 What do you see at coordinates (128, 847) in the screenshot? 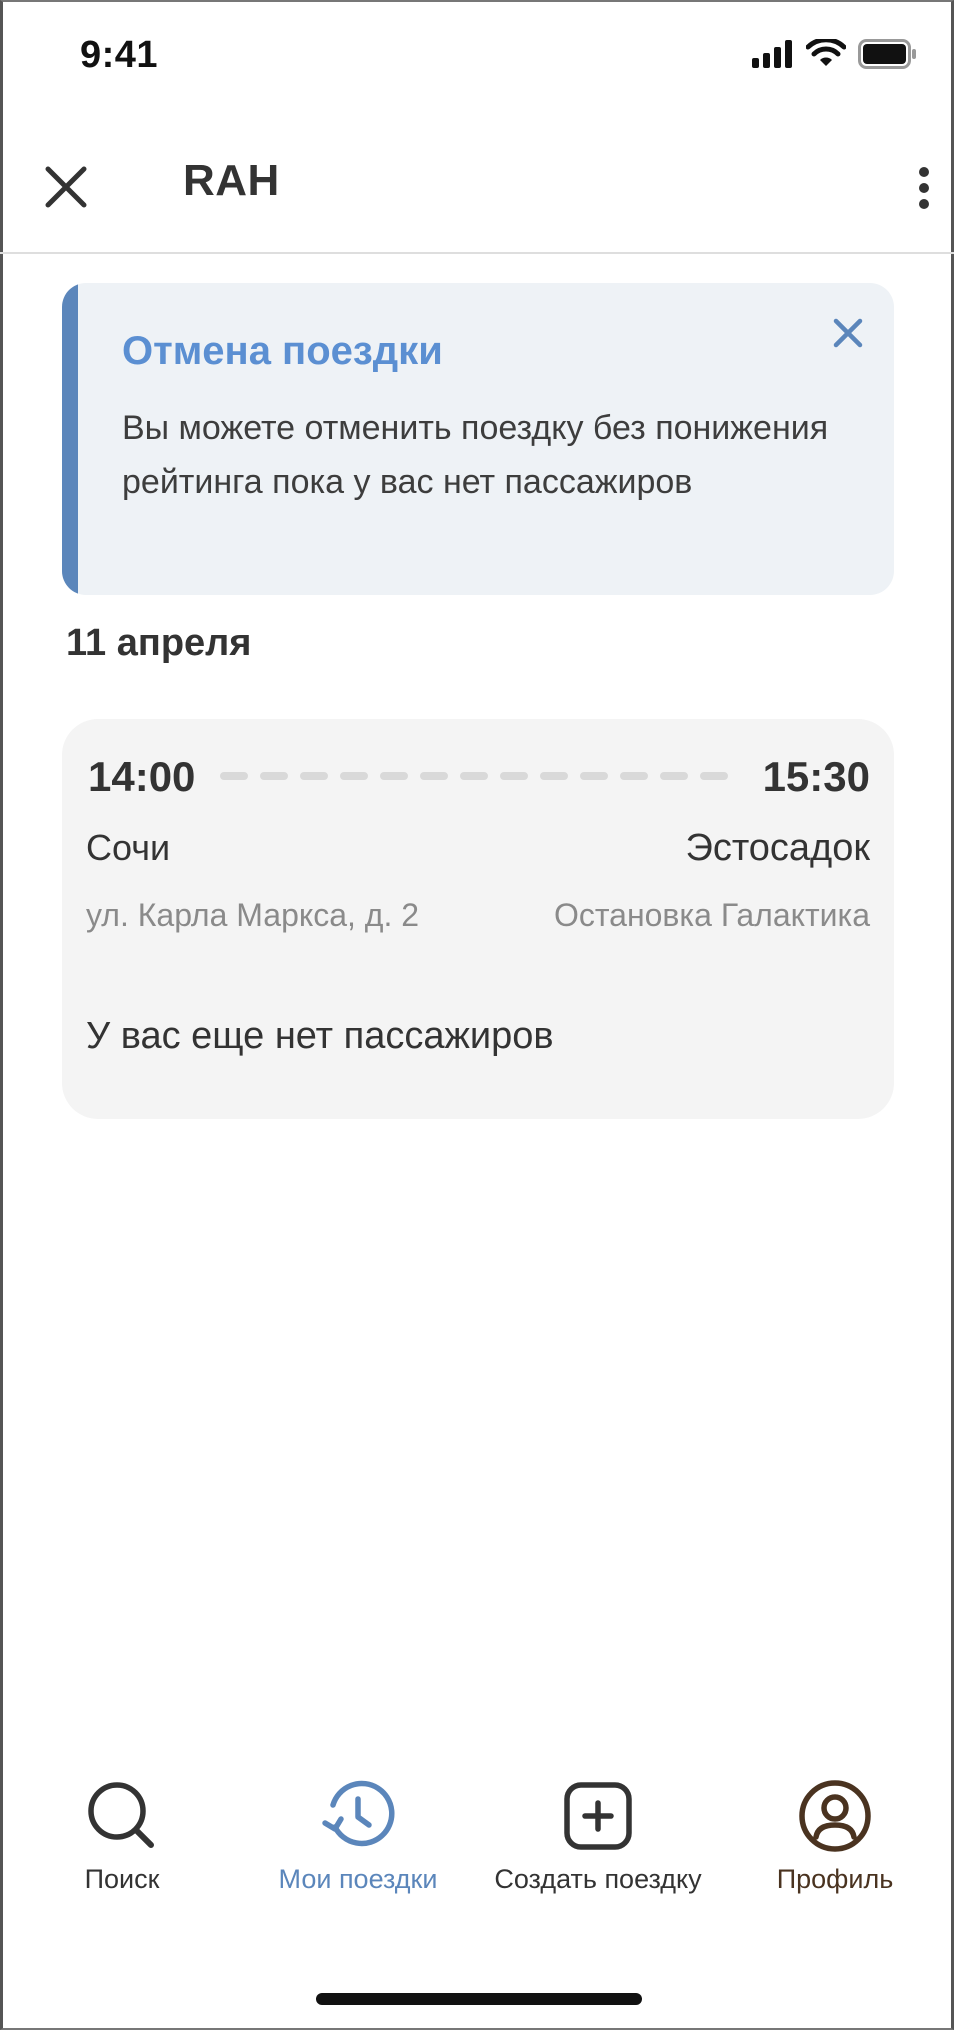
I see `departure-city: Сочи` at bounding box center [128, 847].